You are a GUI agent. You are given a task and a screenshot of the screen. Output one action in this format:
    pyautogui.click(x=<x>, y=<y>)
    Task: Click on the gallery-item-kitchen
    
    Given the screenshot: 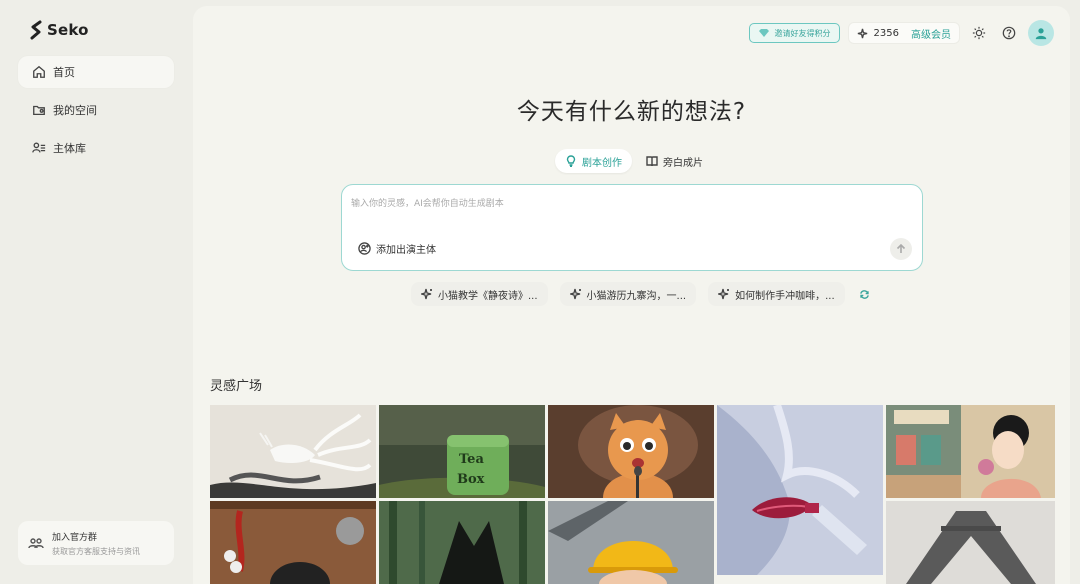 What is the action you would take?
    pyautogui.click(x=293, y=542)
    